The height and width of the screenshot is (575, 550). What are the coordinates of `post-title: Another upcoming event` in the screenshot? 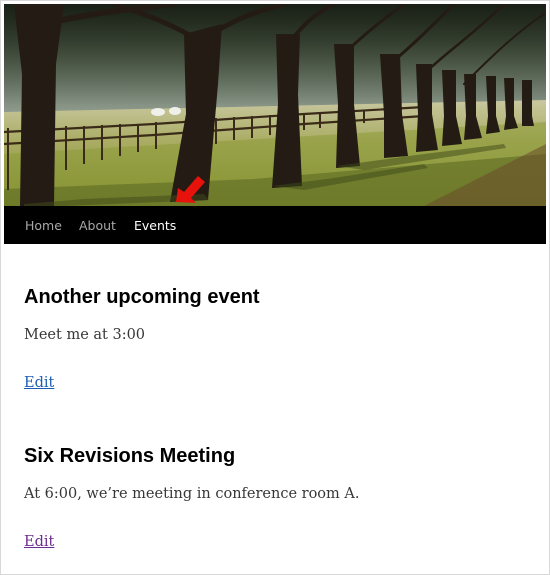 It's located at (142, 297).